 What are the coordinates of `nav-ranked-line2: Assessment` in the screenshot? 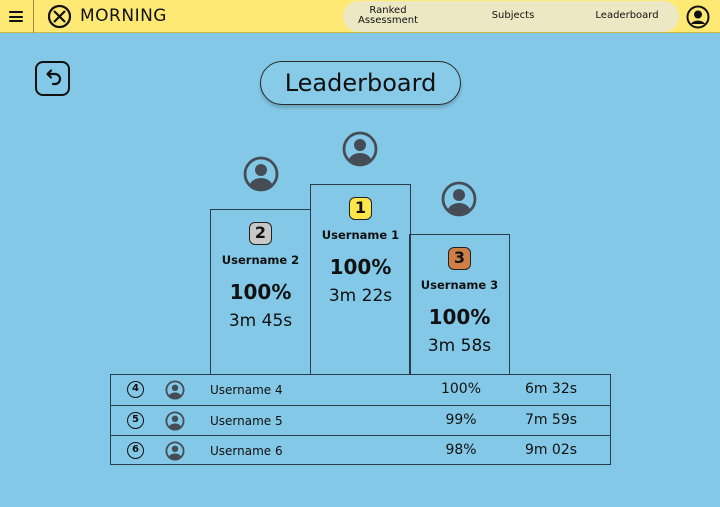 It's located at (388, 20).